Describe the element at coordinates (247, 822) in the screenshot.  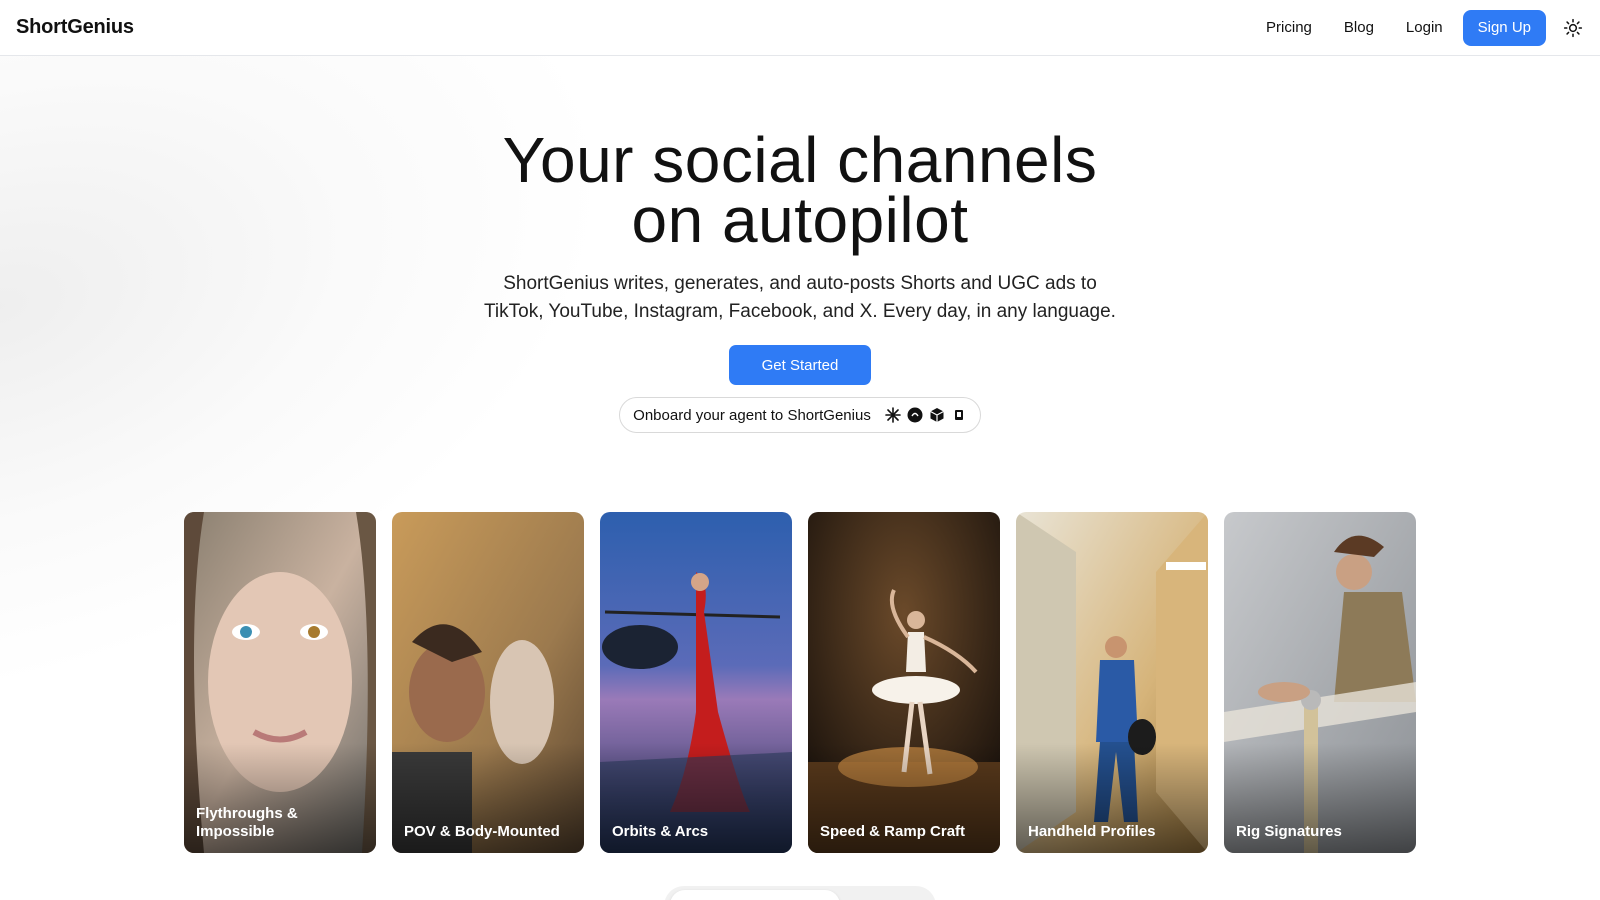
I see `card-label: Flythroughs & Impossible` at that location.